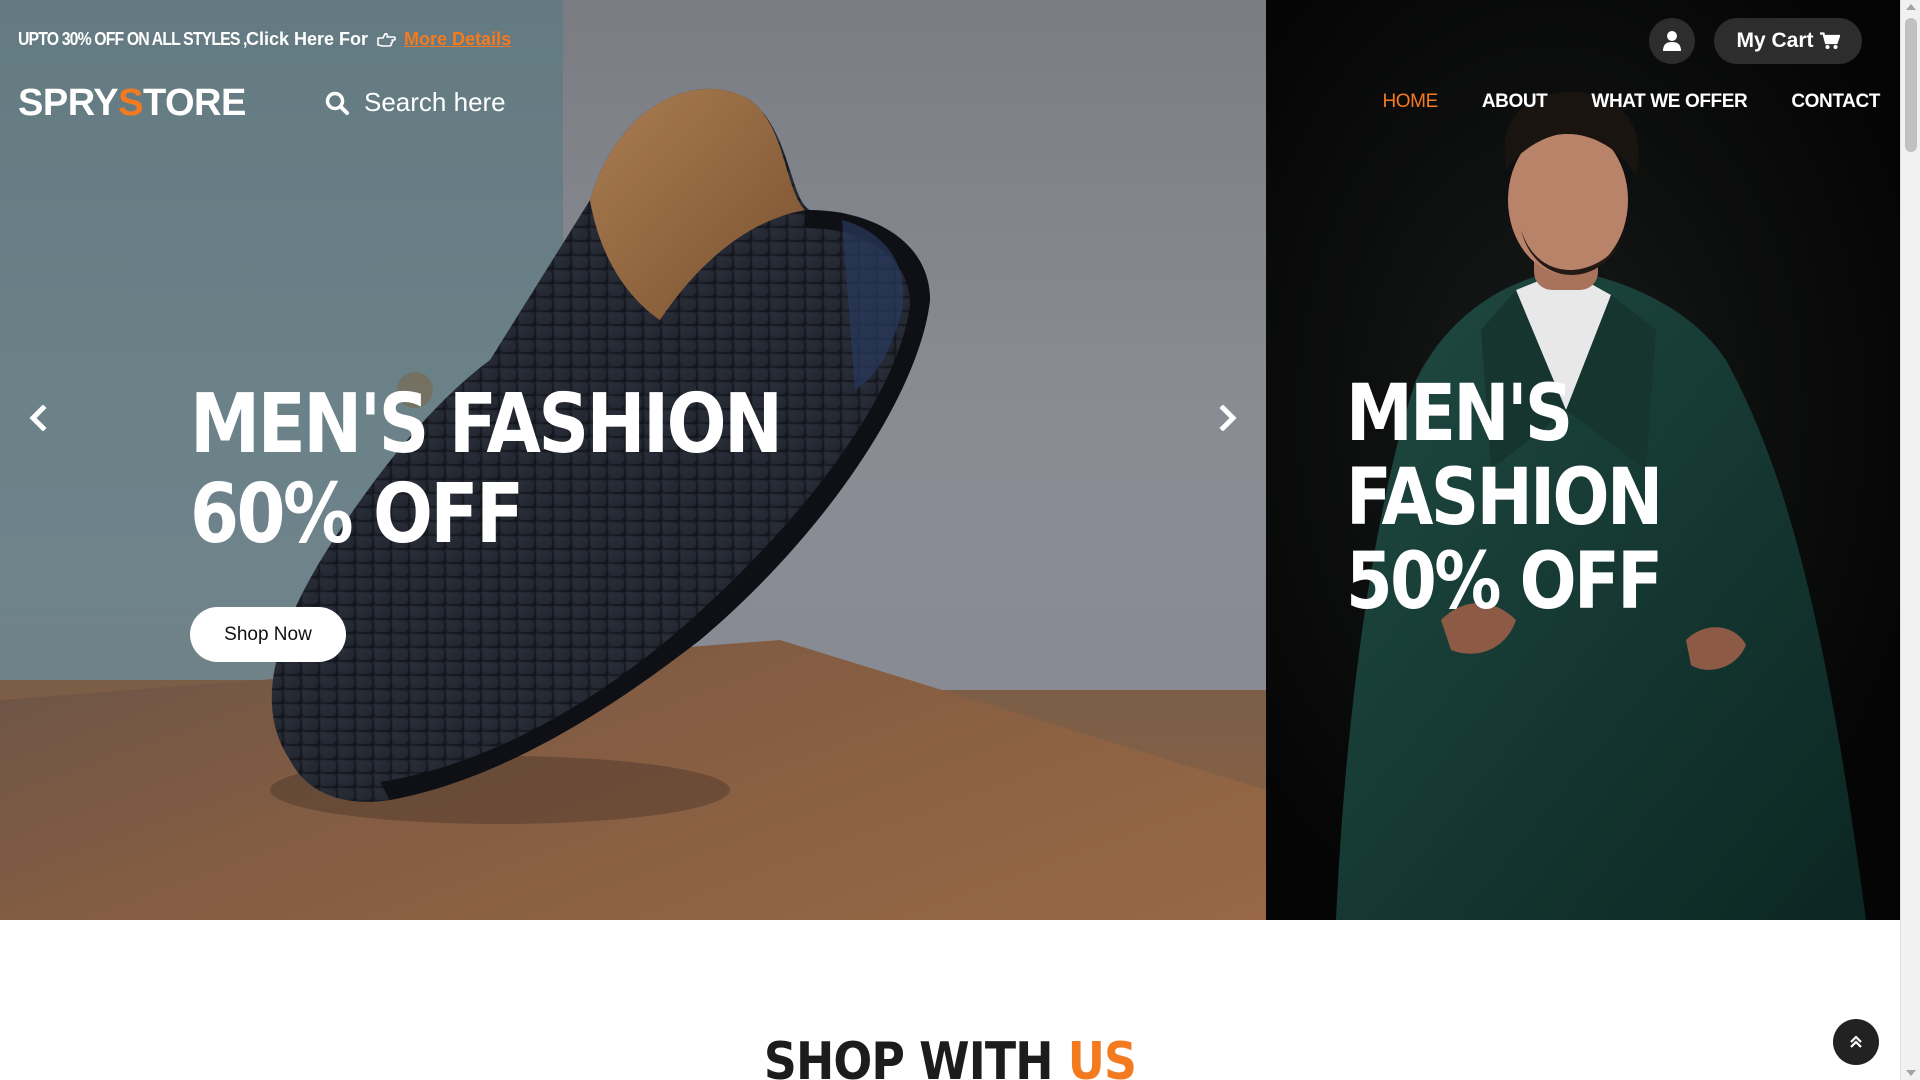 The image size is (1920, 1080). What do you see at coordinates (1669, 102) in the screenshot?
I see `nav-what-we-offer: WHAT WE OFFER` at bounding box center [1669, 102].